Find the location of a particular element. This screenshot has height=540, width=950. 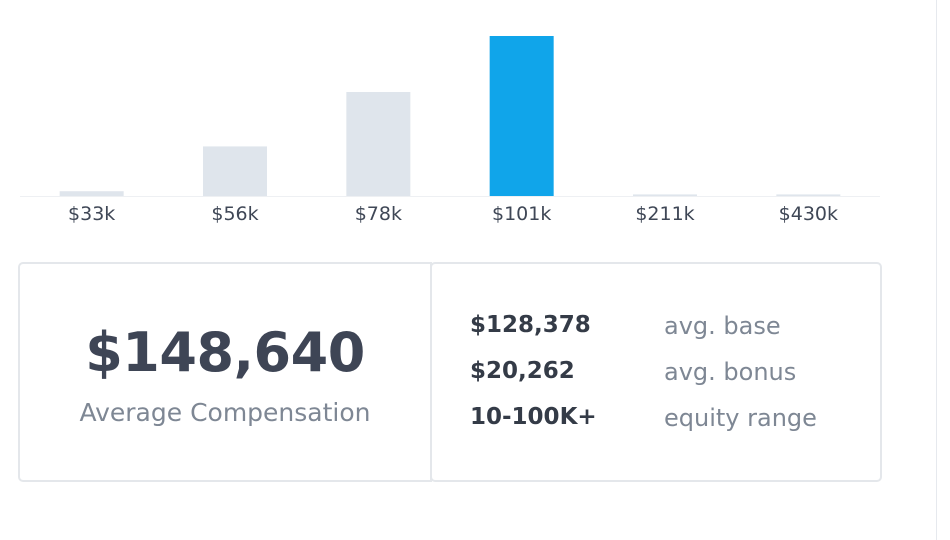

x-tick-label-4: $211k is located at coordinates (664, 214).